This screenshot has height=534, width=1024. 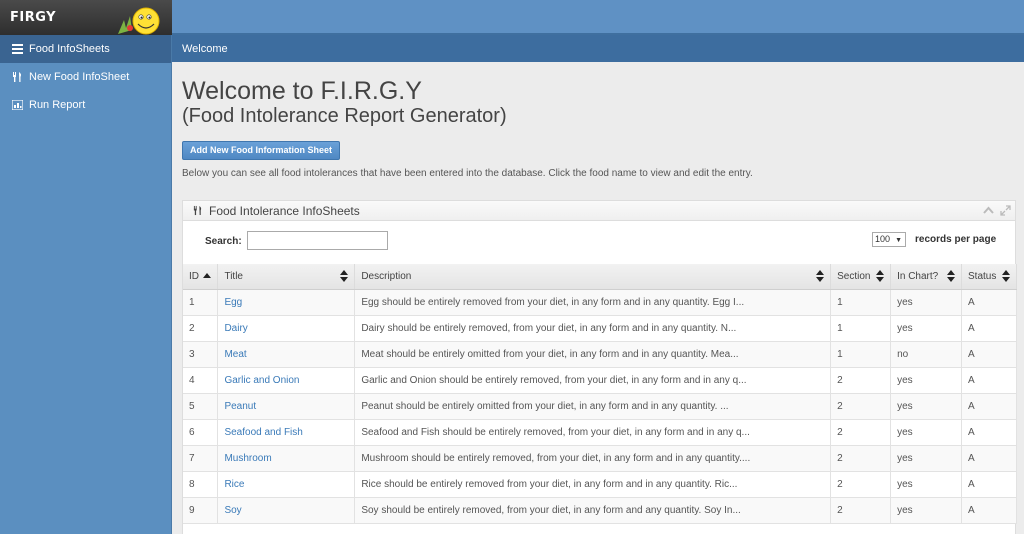 What do you see at coordinates (861, 277) in the screenshot?
I see `column-header-section: Section` at bounding box center [861, 277].